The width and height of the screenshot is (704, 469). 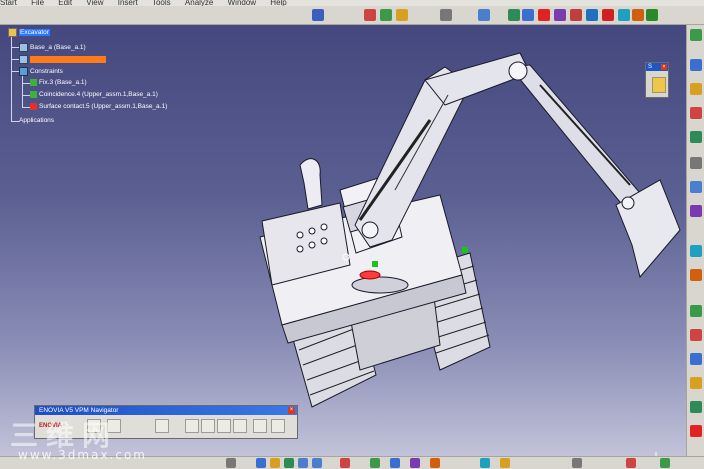 What do you see at coordinates (98, 95) in the screenshot?
I see `tree-item-label: Coincidence.4 (Upper_assm.1,Base_a.1)` at bounding box center [98, 95].